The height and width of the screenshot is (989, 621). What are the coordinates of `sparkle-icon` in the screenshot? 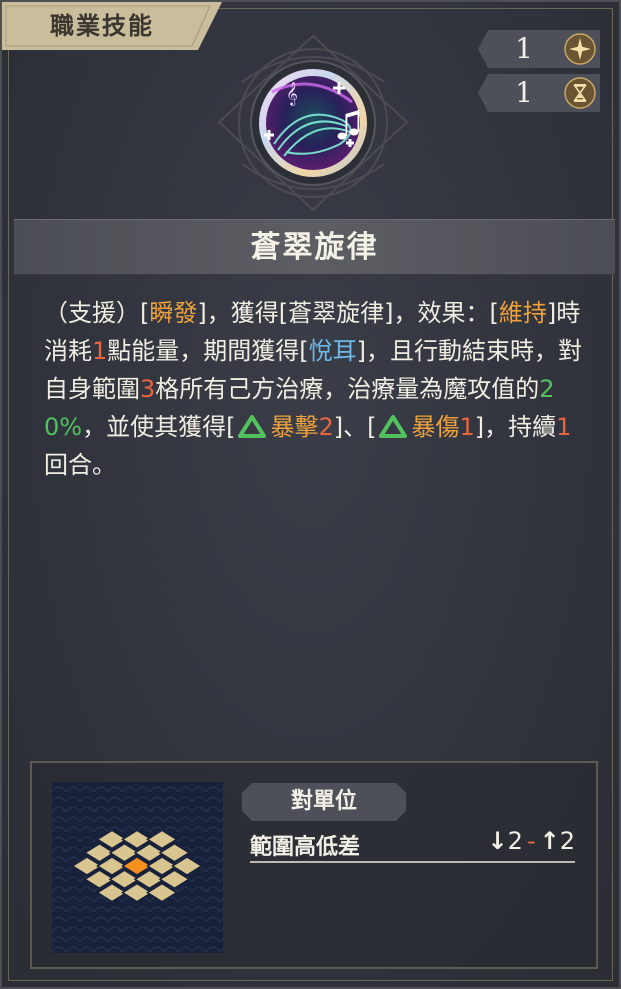 It's located at (580, 49).